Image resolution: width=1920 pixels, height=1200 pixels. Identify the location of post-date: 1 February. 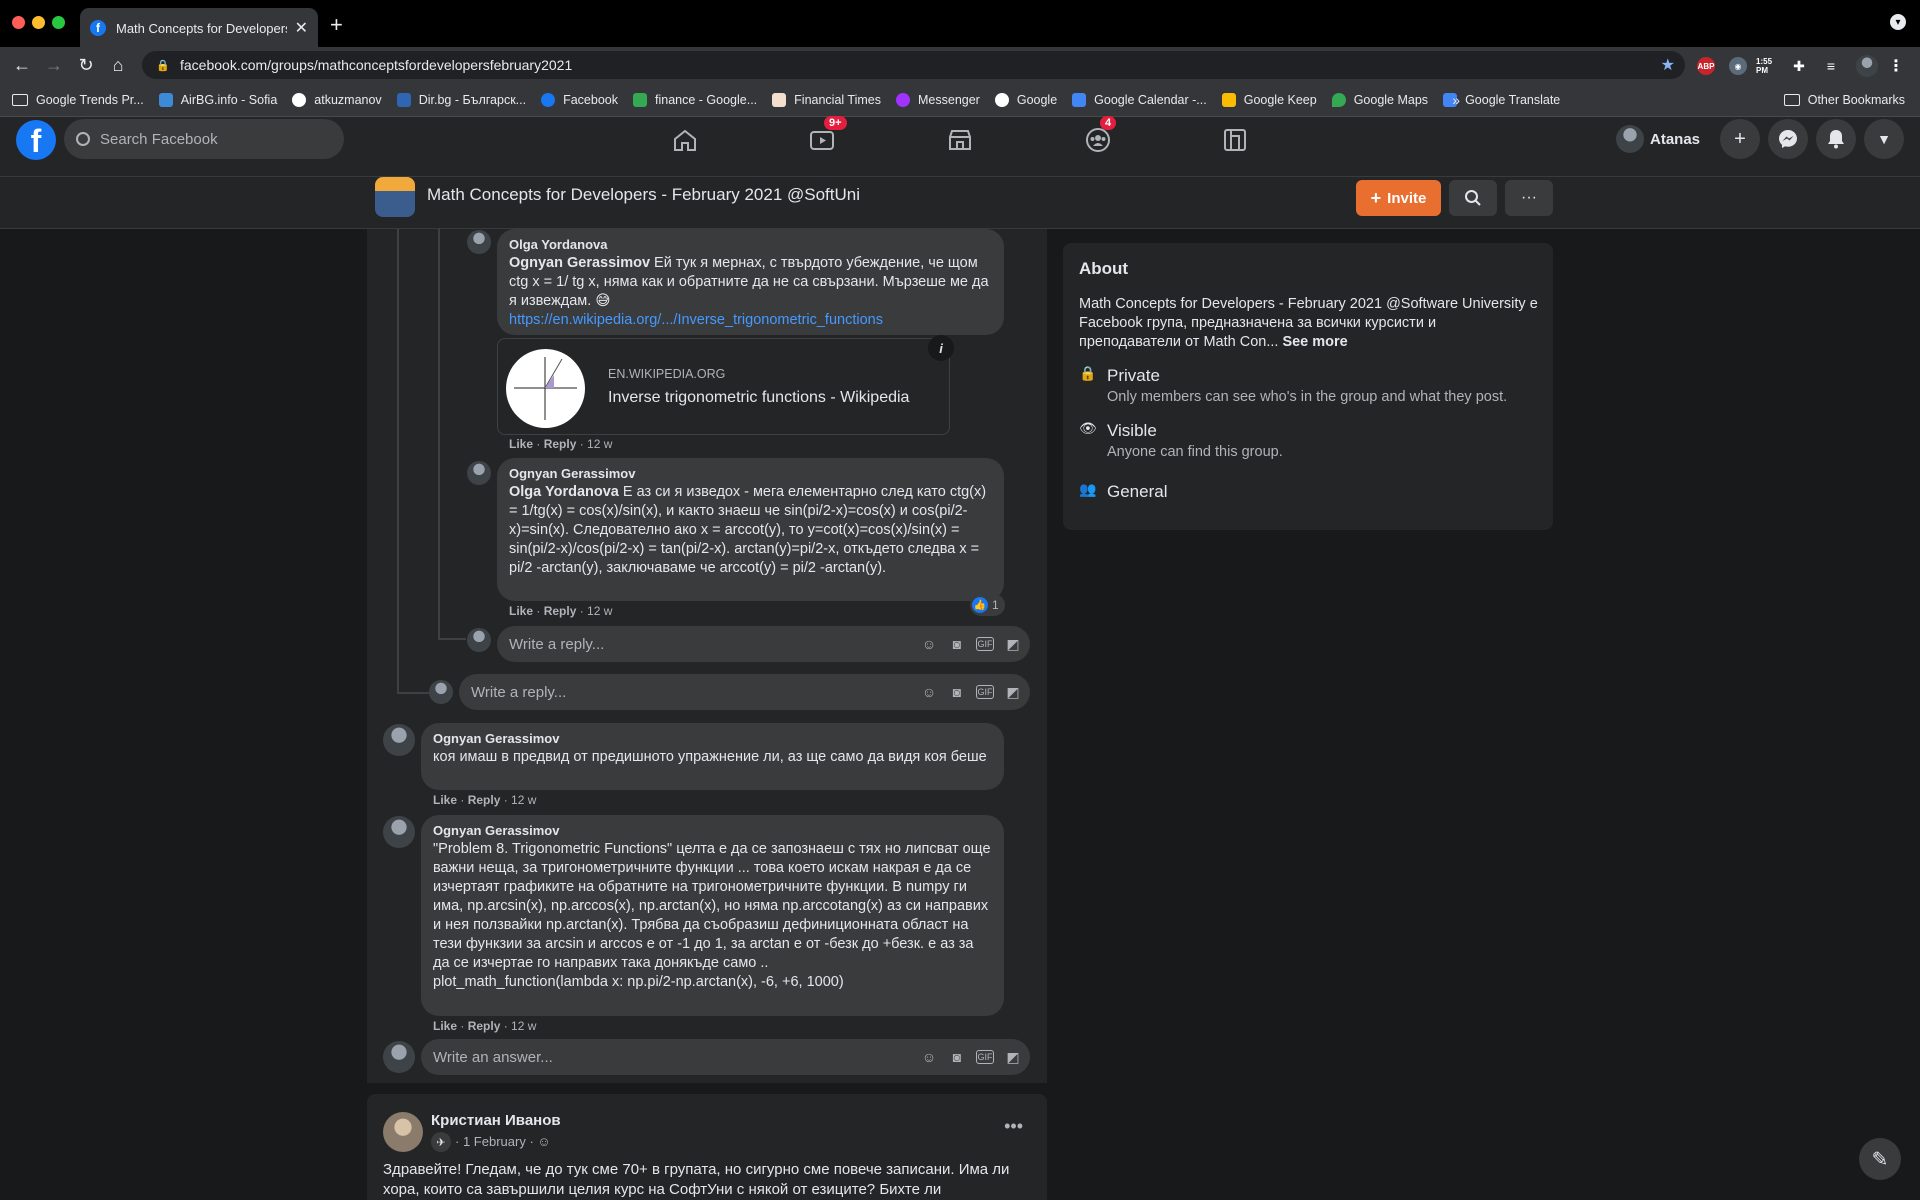
(494, 1141).